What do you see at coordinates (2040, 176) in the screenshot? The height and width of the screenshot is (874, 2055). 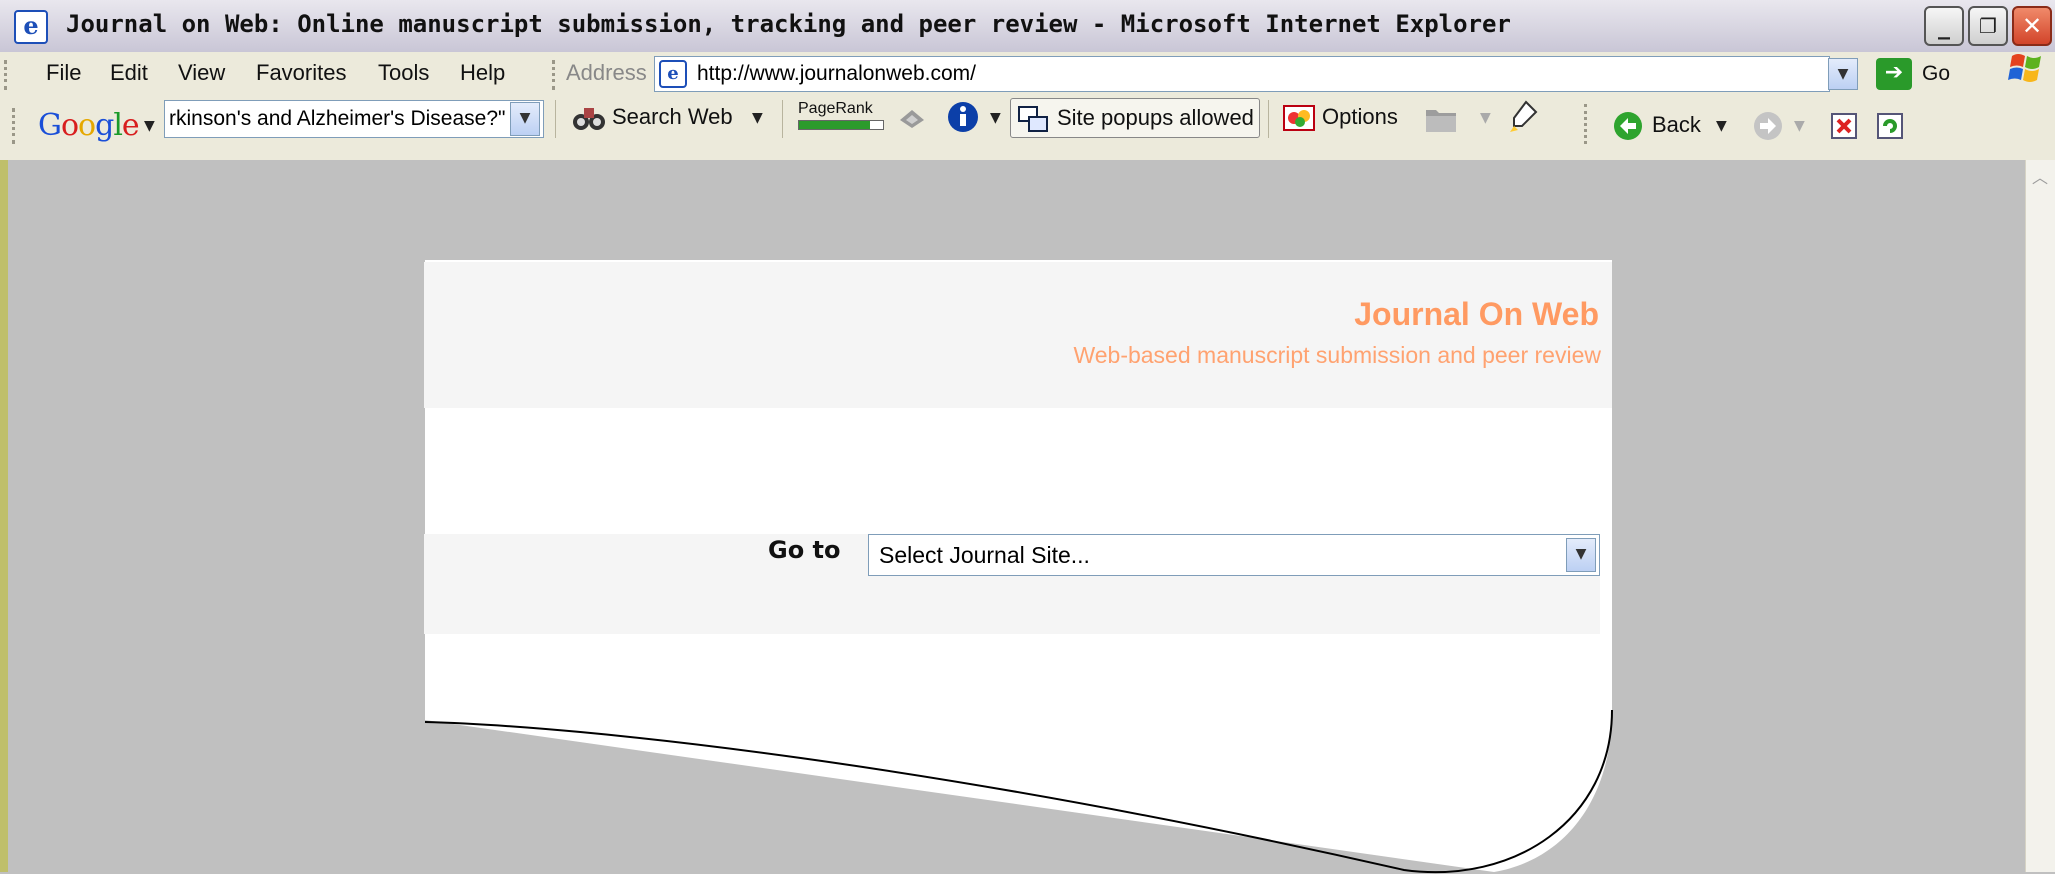 I see `scroll-up-arrow-icon: ︿` at bounding box center [2040, 176].